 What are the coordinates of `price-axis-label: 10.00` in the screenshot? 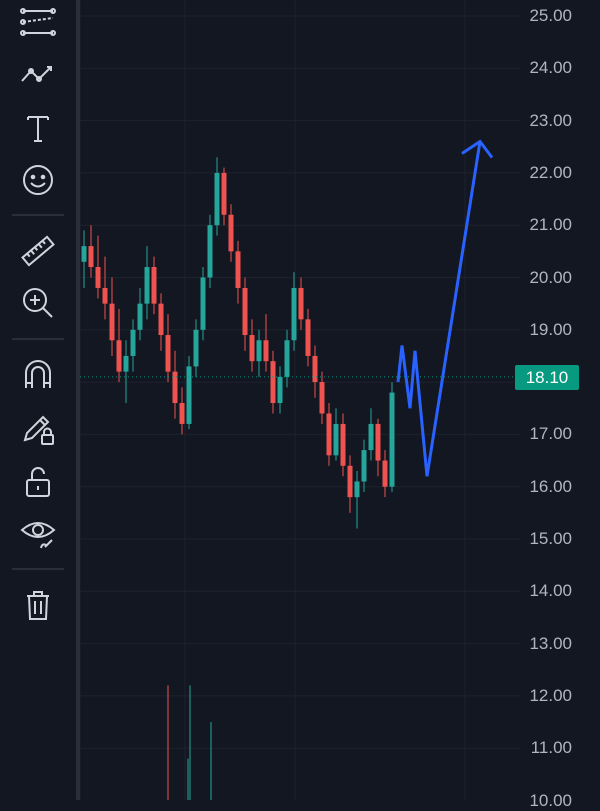 It's located at (550, 800).